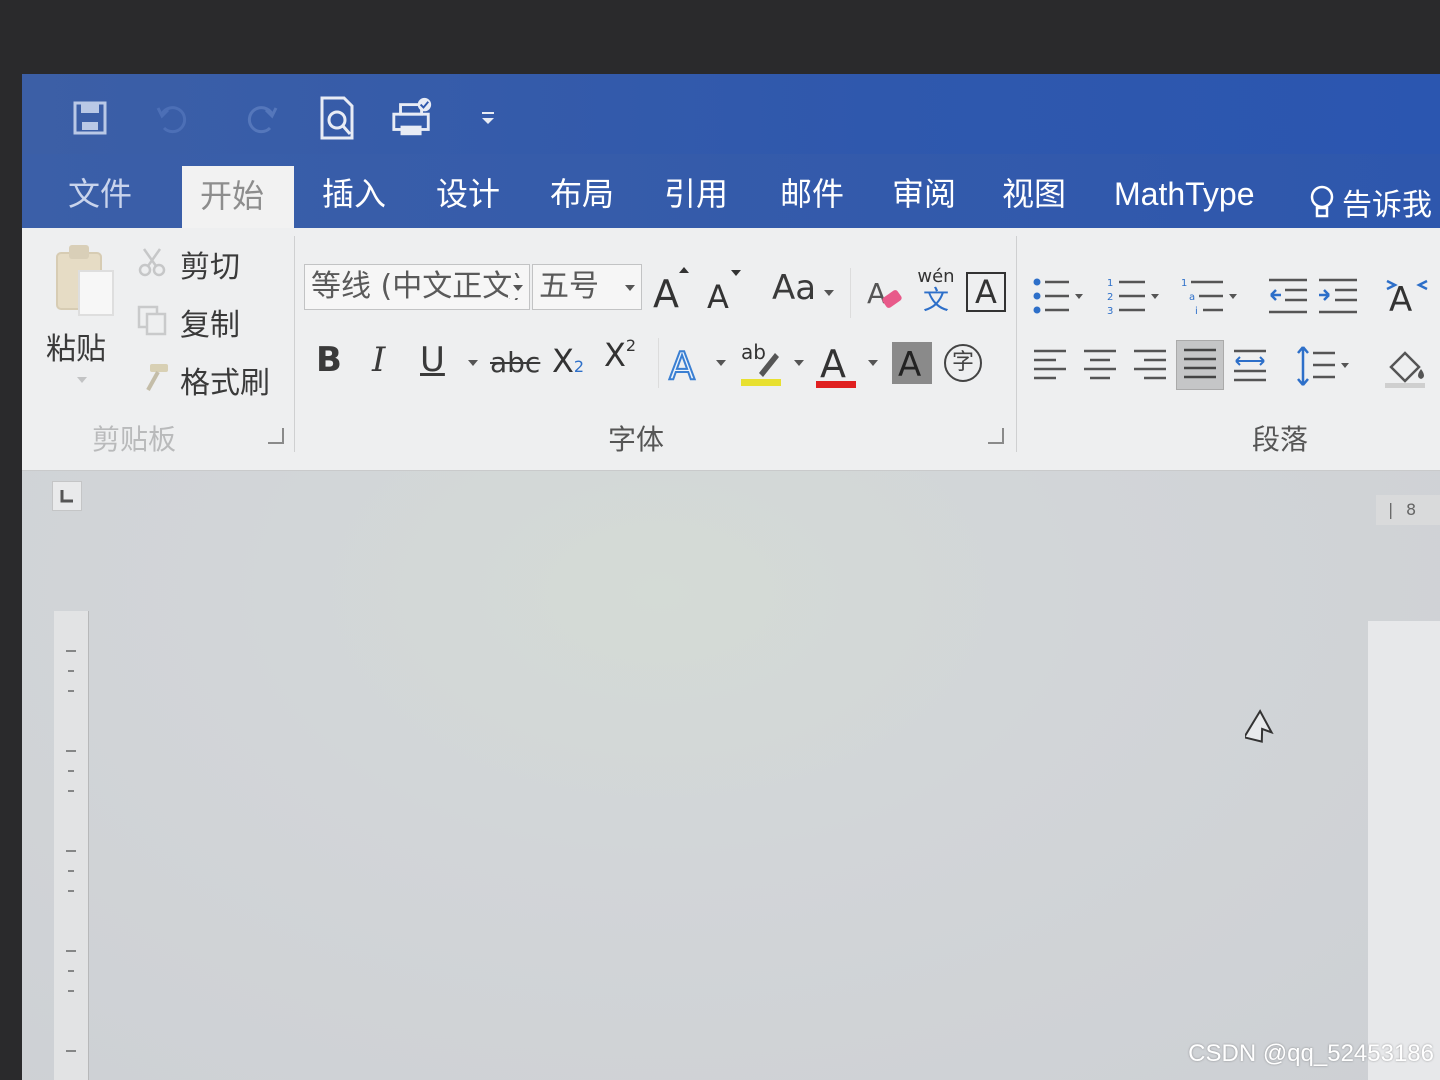 The image size is (1440, 1080). What do you see at coordinates (378, 360) in the screenshot?
I see `italic-button: I` at bounding box center [378, 360].